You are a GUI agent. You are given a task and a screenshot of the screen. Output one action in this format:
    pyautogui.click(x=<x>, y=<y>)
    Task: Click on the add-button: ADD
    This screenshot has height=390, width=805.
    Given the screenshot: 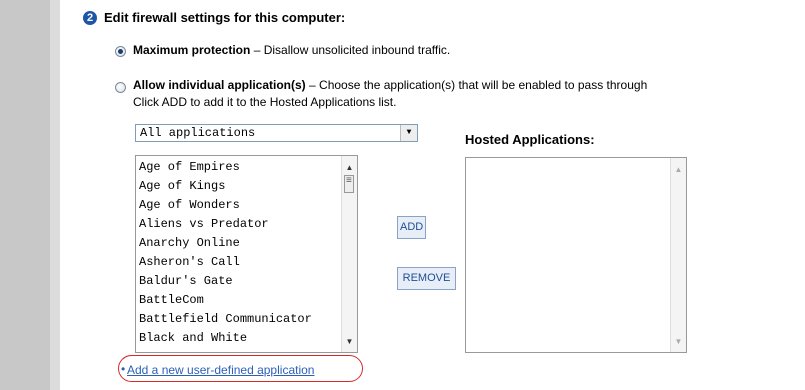 What is the action you would take?
    pyautogui.click(x=411, y=227)
    